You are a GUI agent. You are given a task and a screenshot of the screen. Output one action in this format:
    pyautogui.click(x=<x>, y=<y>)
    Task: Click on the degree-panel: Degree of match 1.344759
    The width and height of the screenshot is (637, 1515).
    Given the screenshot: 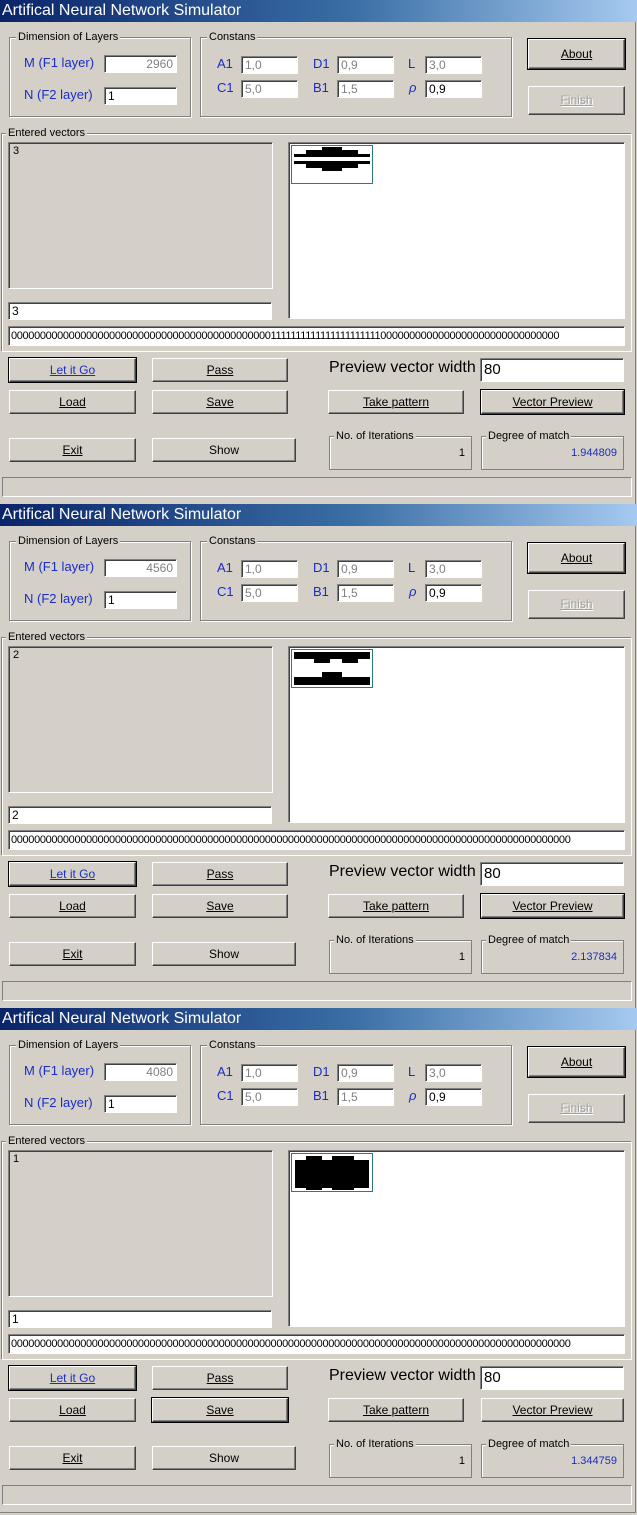 What is the action you would take?
    pyautogui.click(x=552, y=1458)
    